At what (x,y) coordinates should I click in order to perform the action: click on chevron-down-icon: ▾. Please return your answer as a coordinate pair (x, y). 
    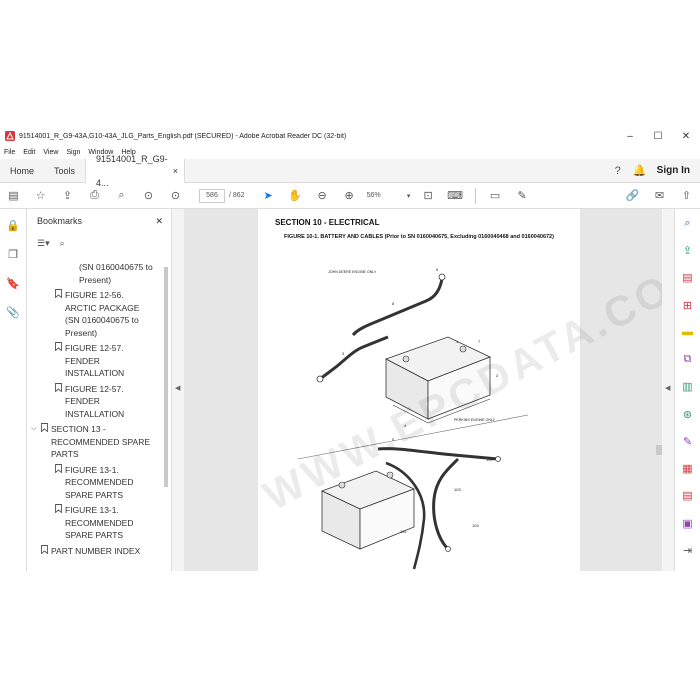
    Looking at the image, I should click on (409, 196).